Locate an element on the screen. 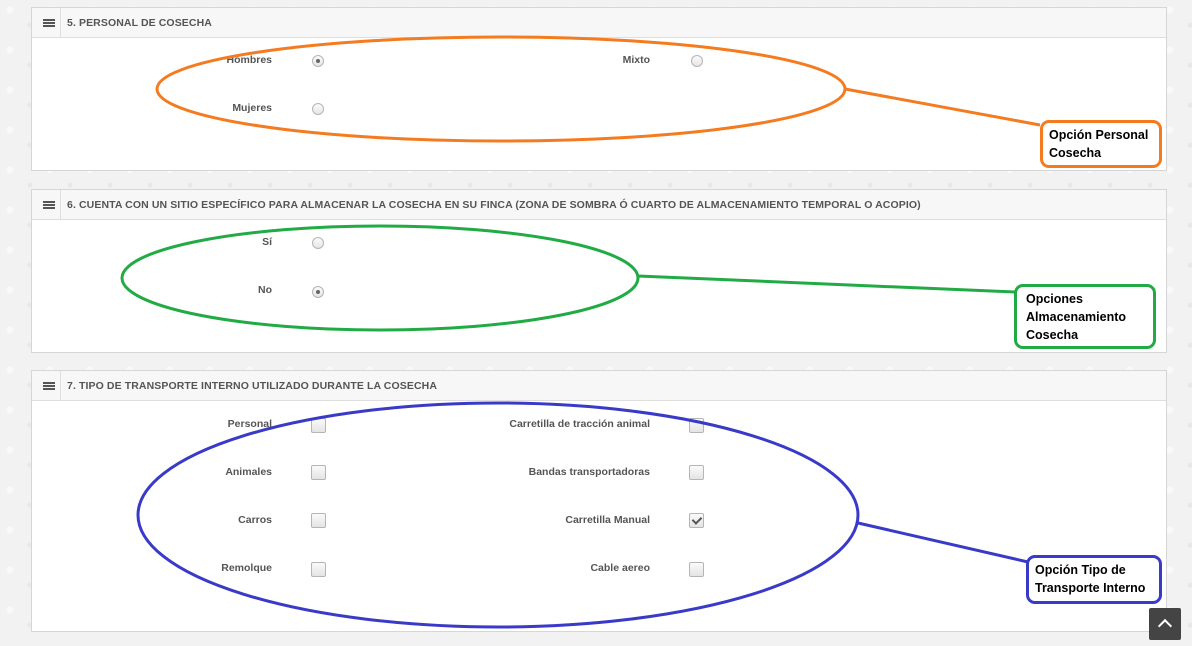  checkbox-carretilla-traccion is located at coordinates (696, 425).